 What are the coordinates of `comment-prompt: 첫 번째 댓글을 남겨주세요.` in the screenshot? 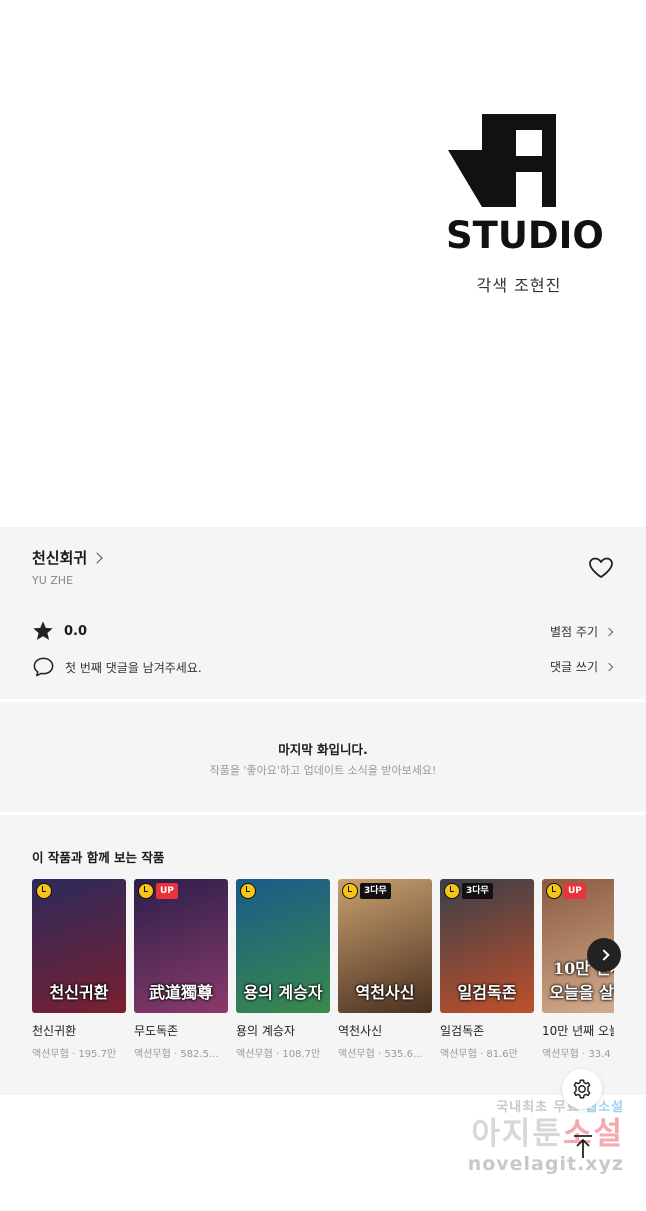 It's located at (117, 667).